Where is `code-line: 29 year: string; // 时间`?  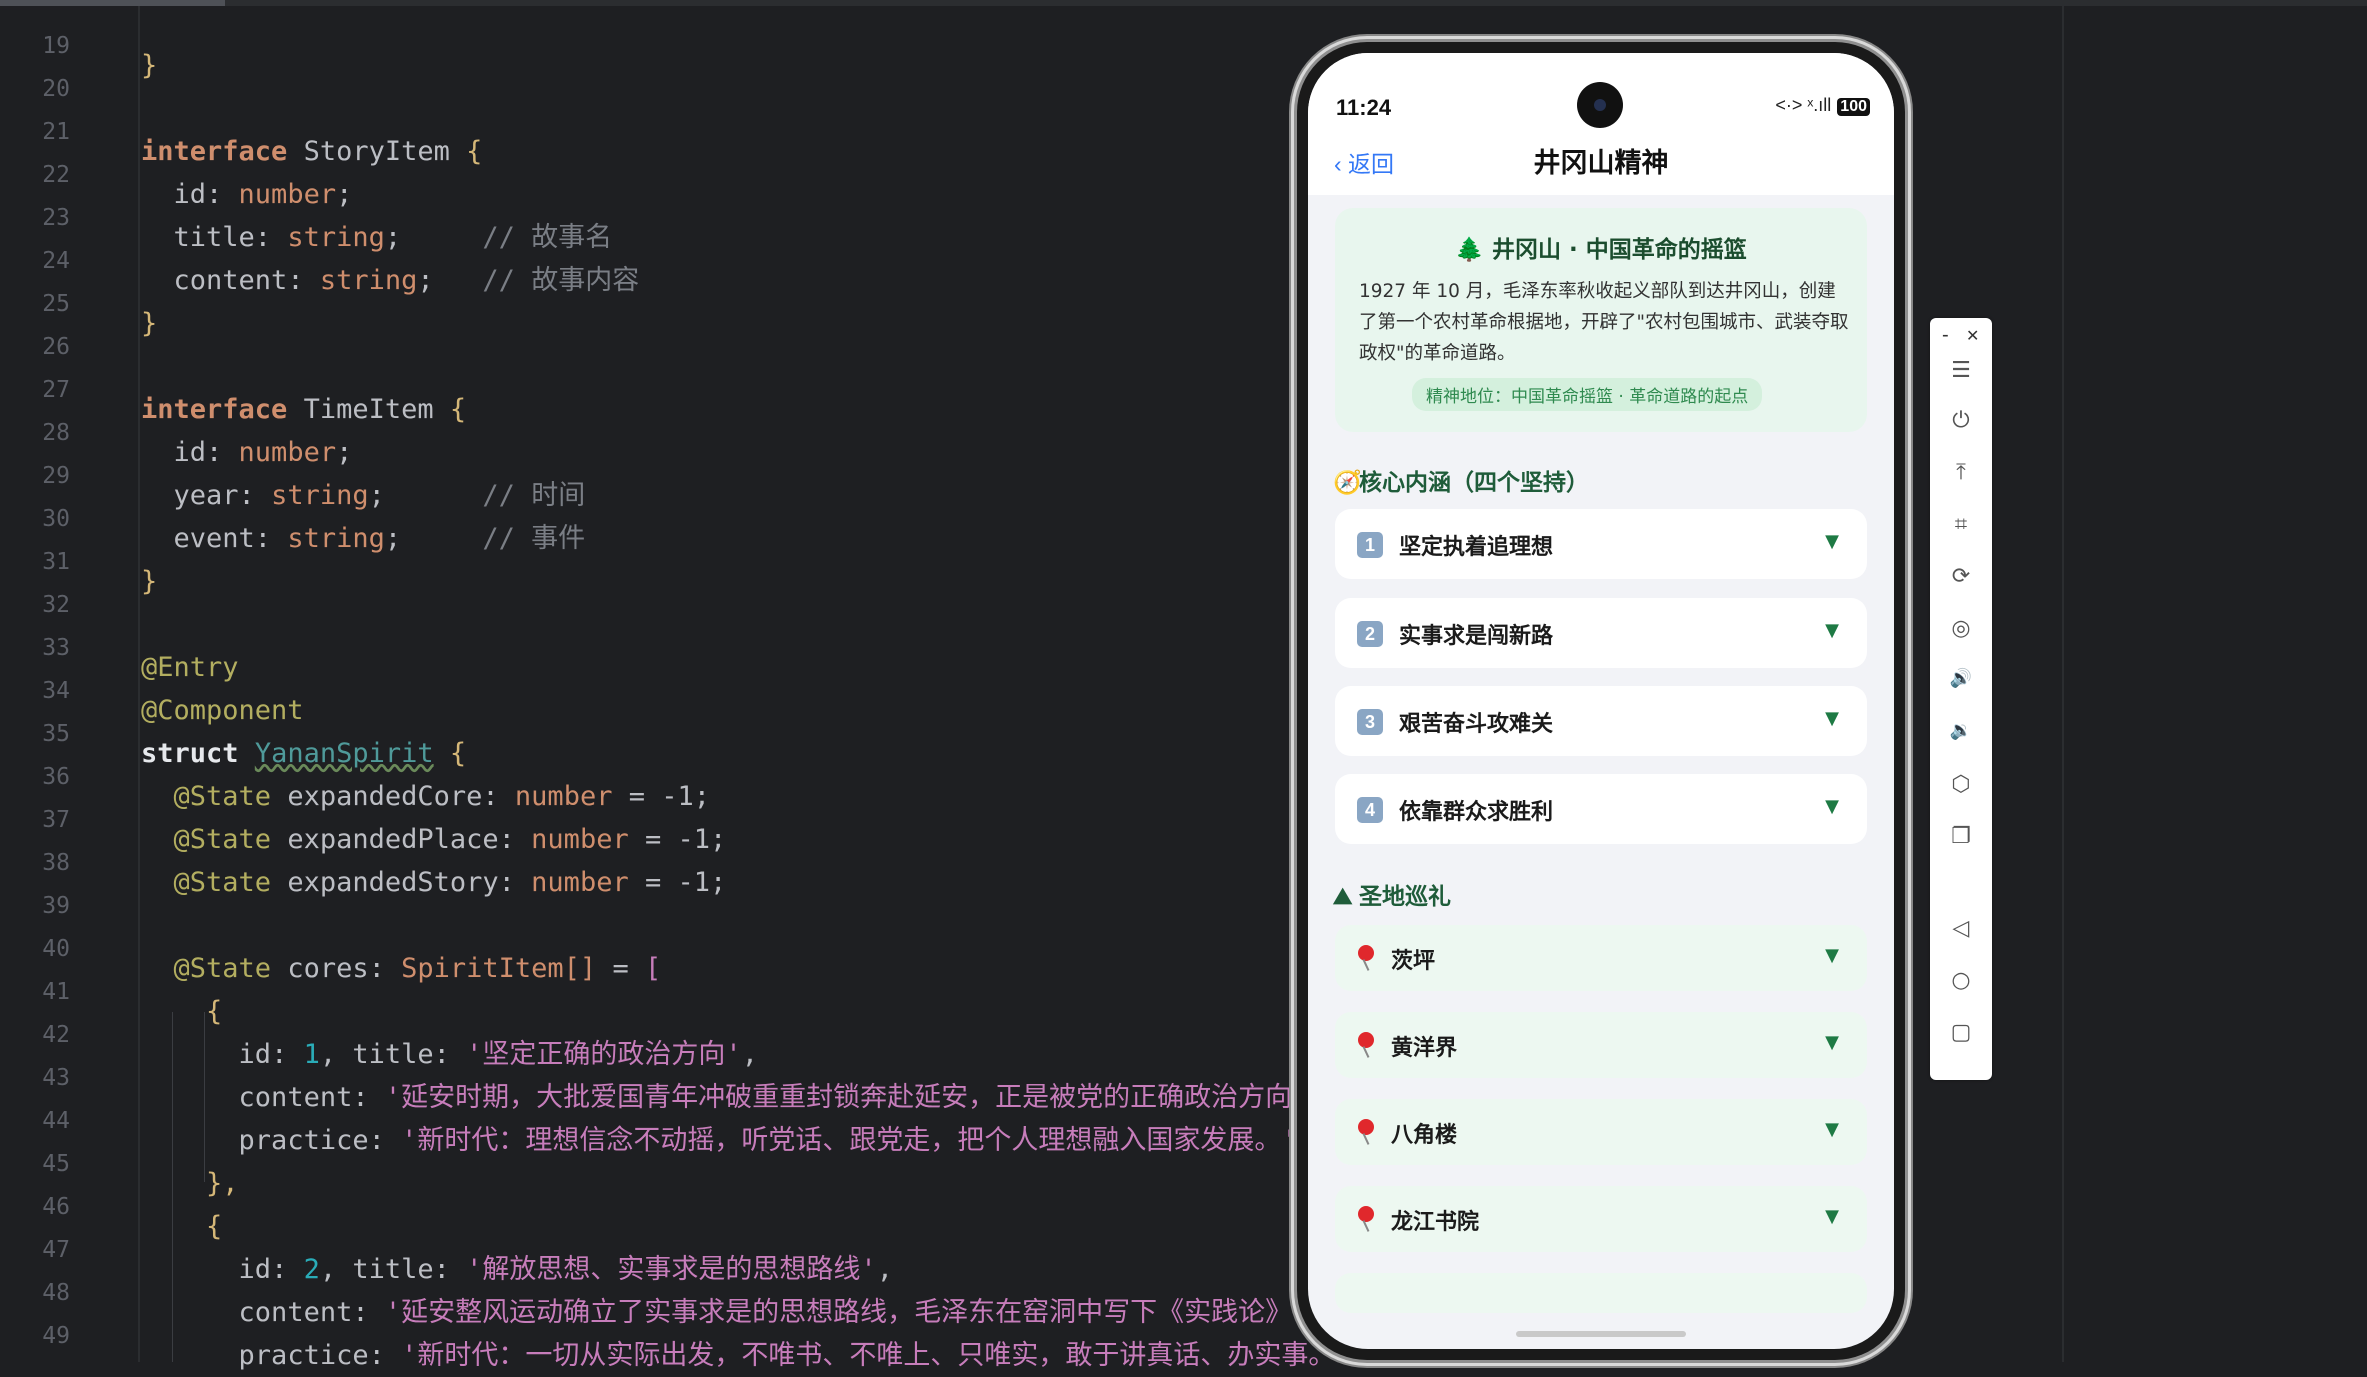 code-line: 29 year: string; // 时间 is located at coordinates (650, 473).